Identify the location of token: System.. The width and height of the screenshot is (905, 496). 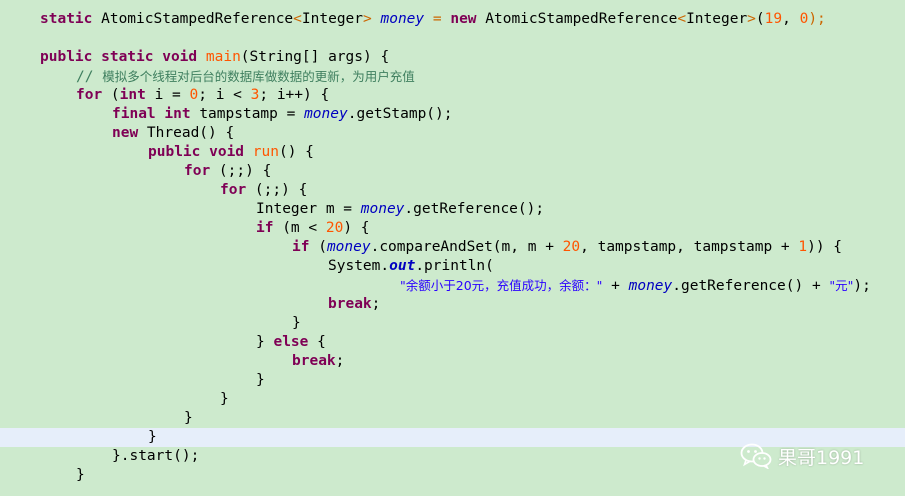
(359, 266).